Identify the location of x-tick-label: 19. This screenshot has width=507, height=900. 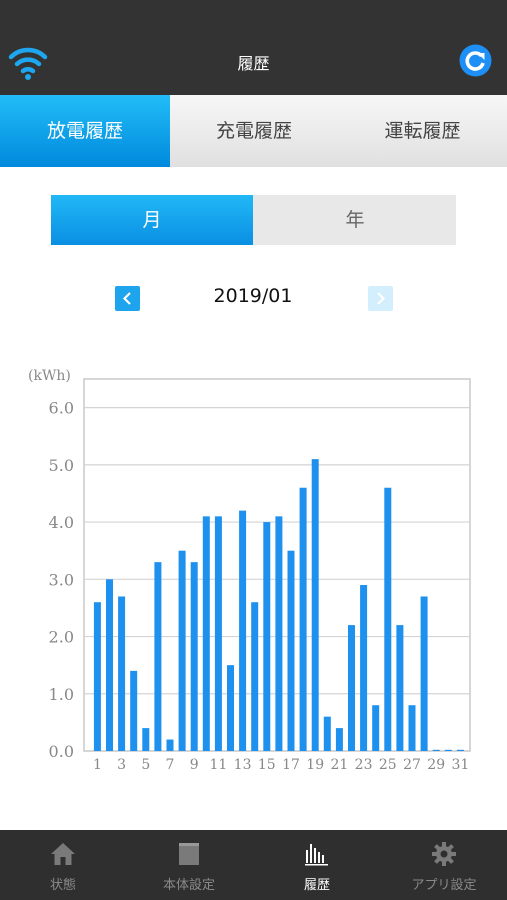
(315, 765).